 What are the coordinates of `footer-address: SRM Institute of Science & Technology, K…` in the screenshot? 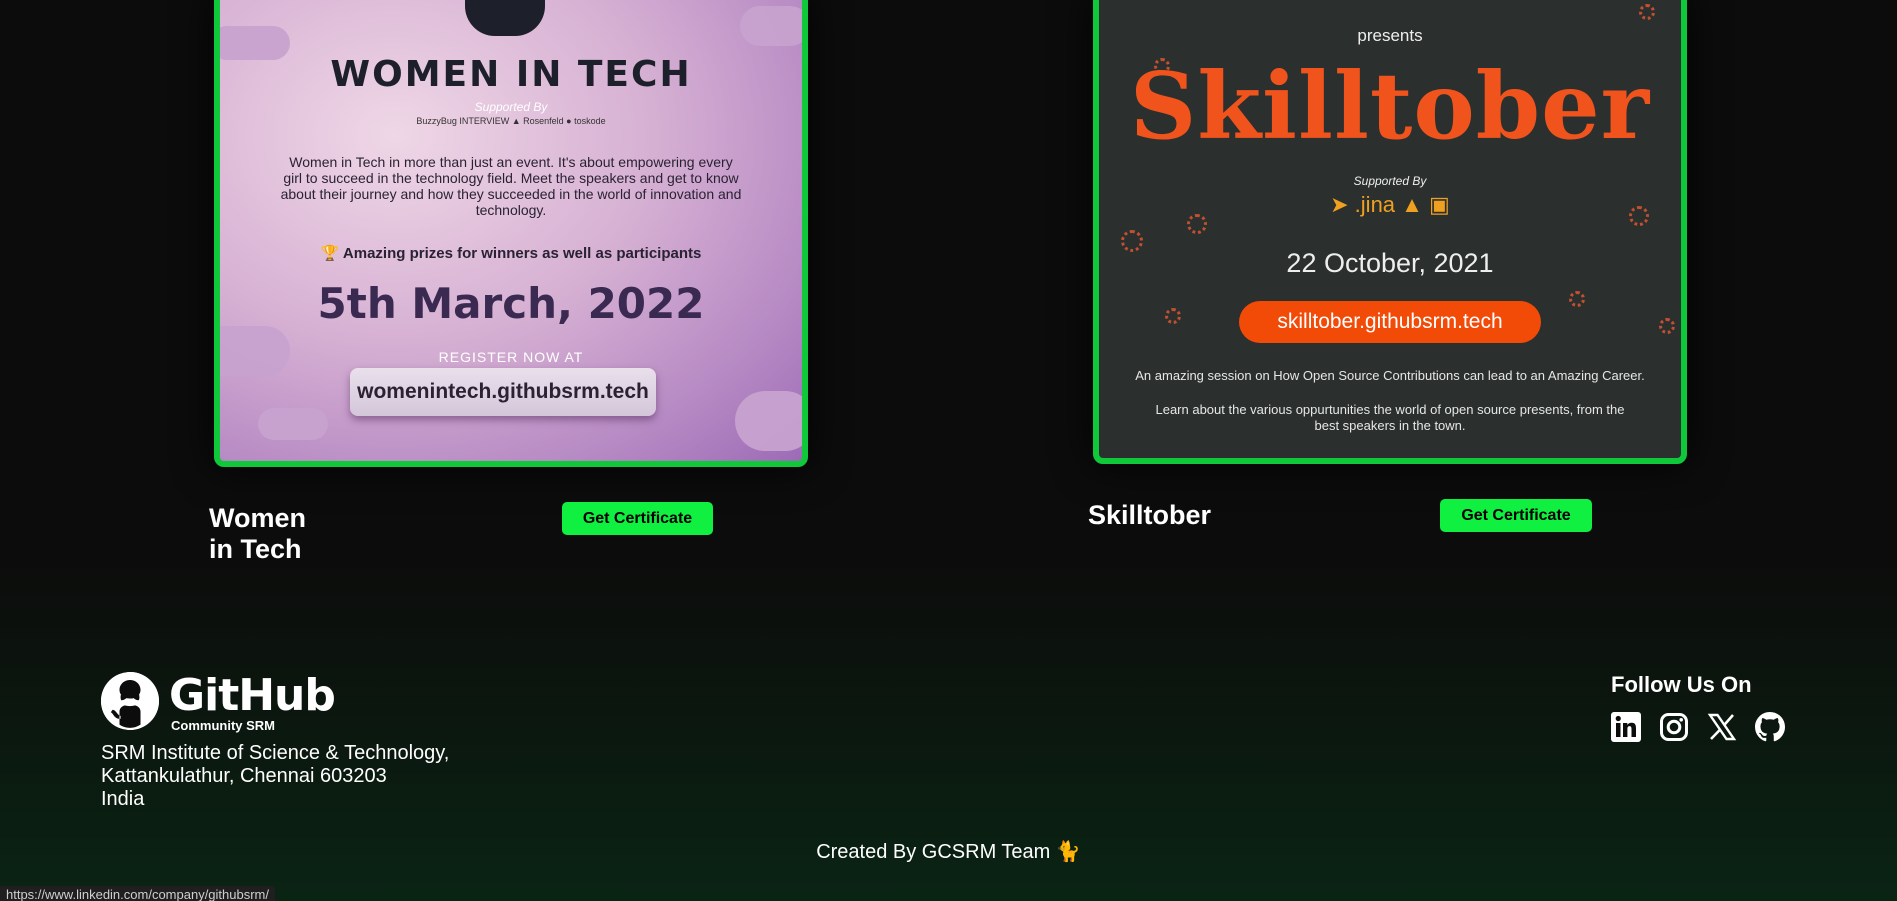 It's located at (275, 776).